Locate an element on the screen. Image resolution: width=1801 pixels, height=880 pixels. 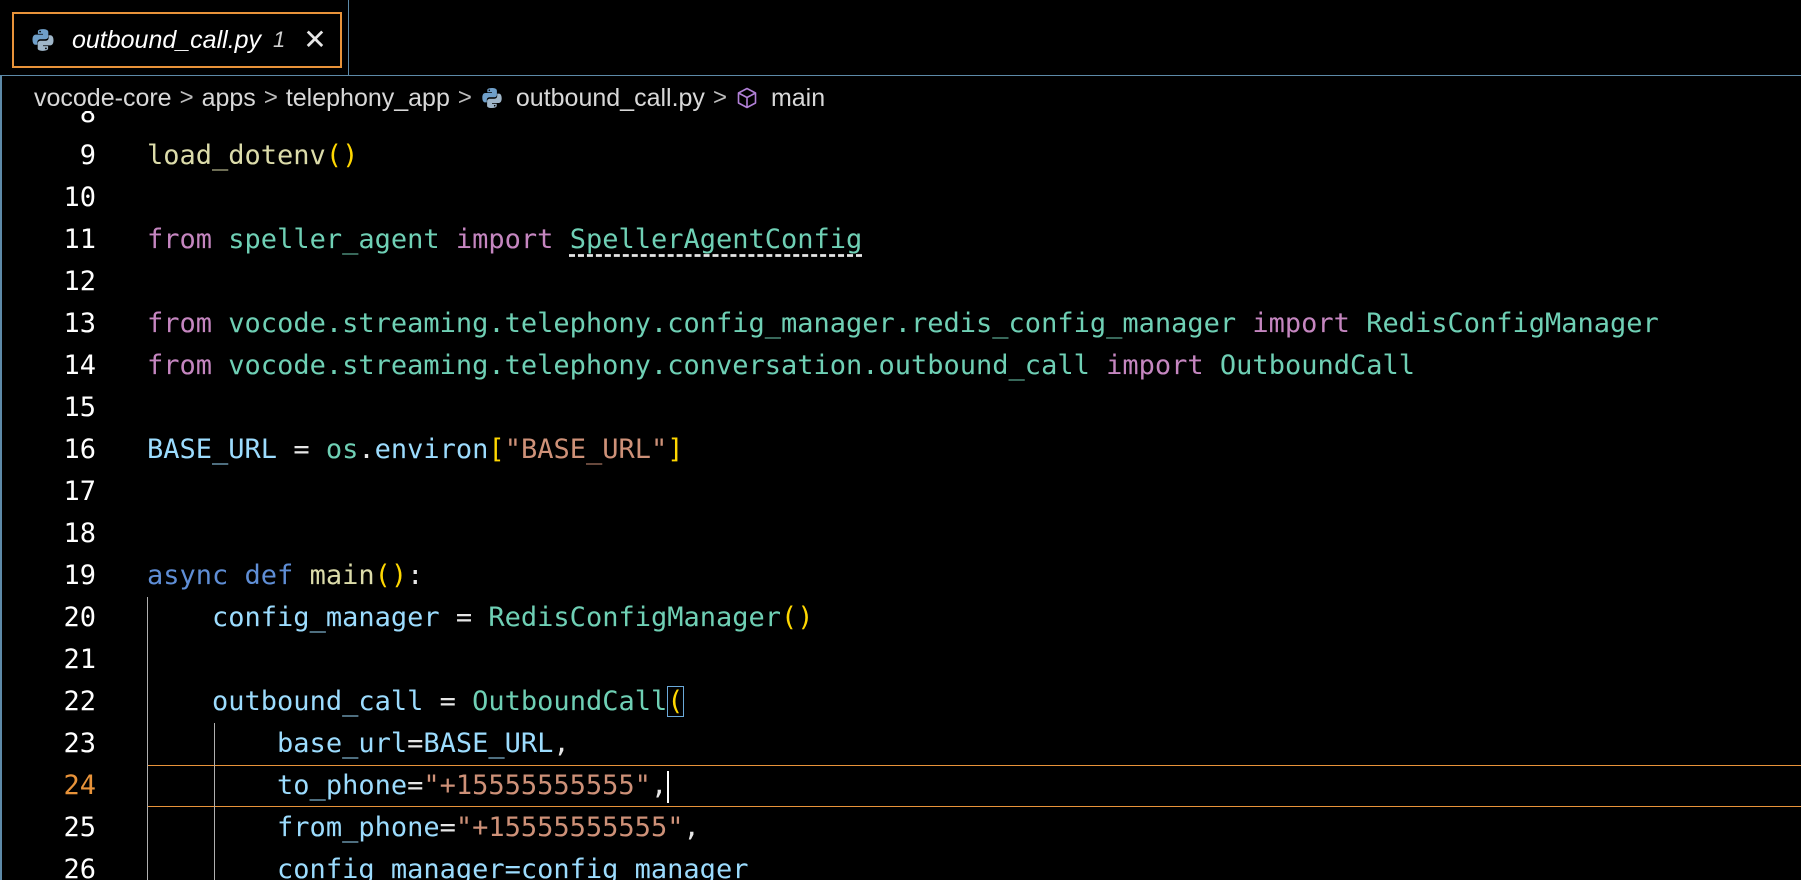
code-line: 12 is located at coordinates (900, 282).